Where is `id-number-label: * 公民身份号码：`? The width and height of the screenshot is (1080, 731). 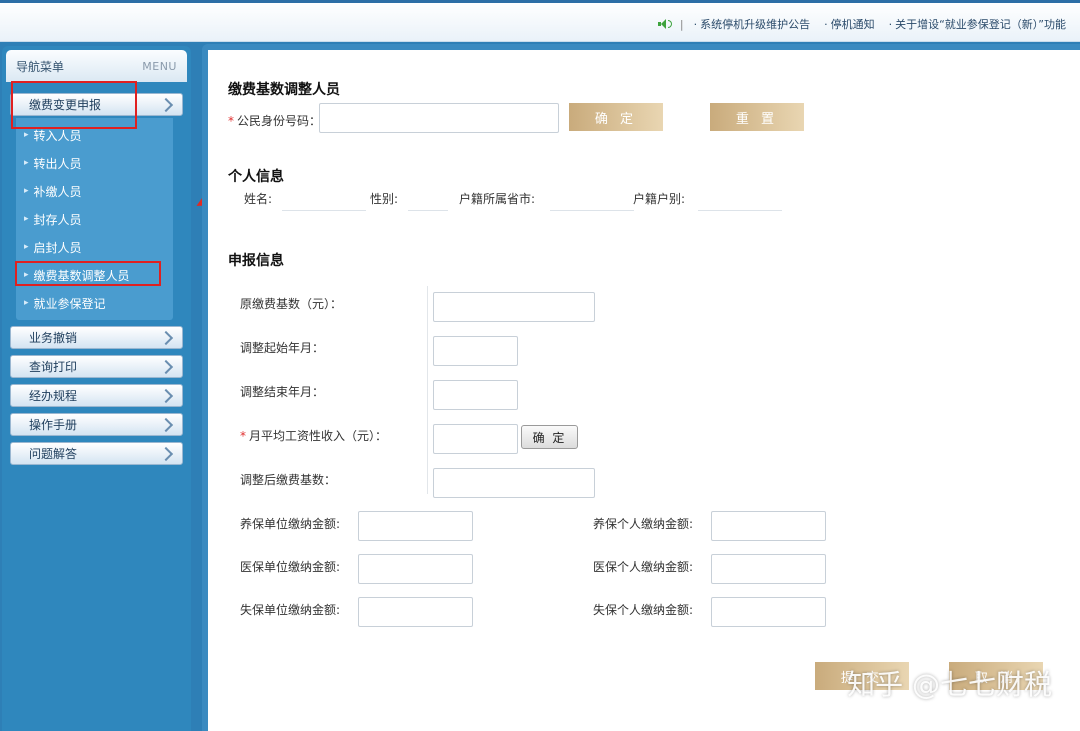
id-number-label: * 公民身份号码： is located at coordinates (274, 120).